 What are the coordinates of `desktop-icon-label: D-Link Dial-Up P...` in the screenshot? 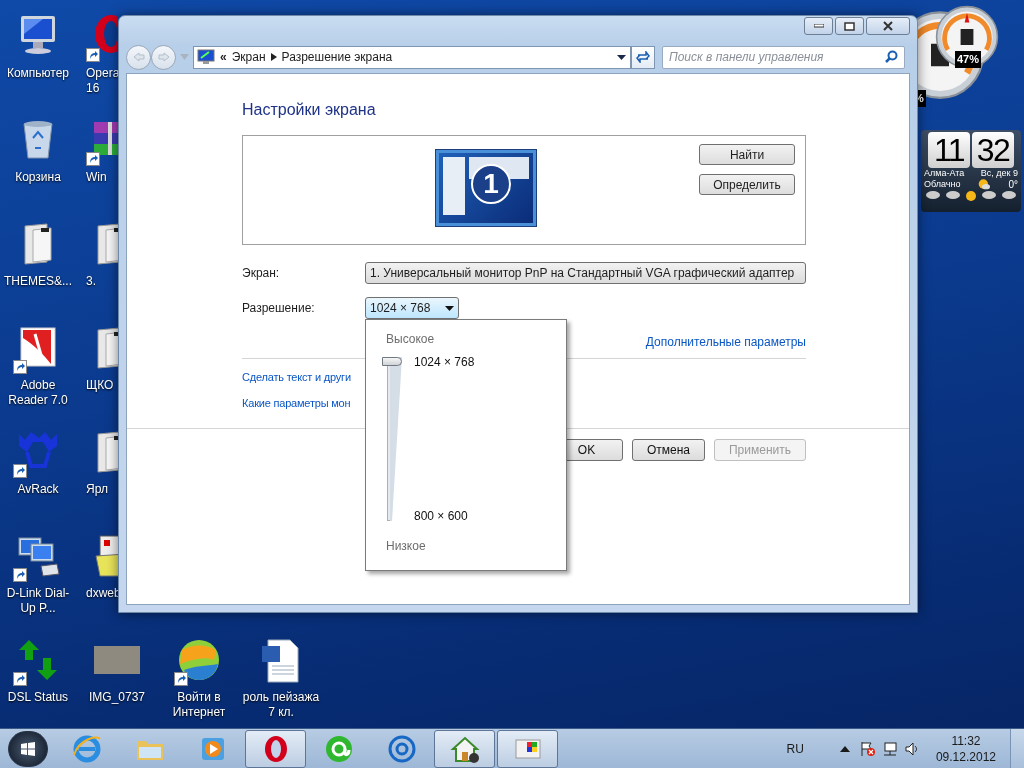 It's located at (38, 601).